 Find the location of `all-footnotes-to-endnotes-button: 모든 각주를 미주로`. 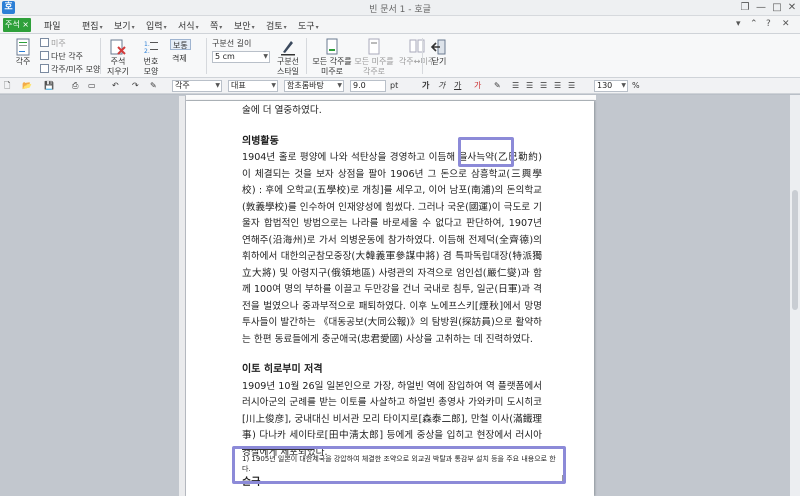

all-footnotes-to-endnotes-button: 모든 각주를 미주로 is located at coordinates (332, 57).